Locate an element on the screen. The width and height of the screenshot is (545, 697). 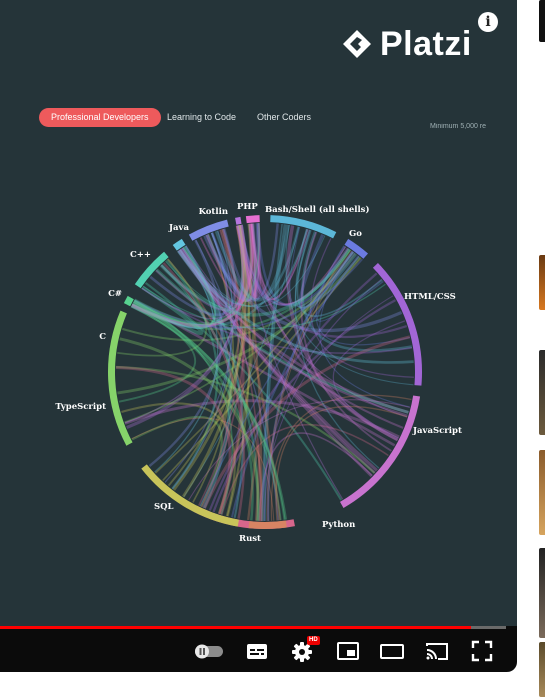
arc-bash-shell-all-shells- is located at coordinates (303, 227).